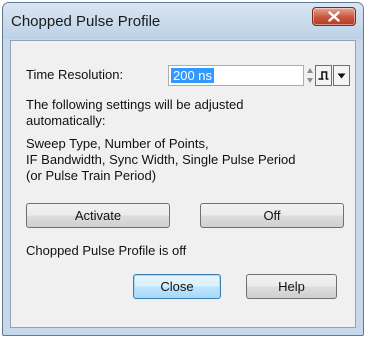  What do you see at coordinates (91, 175) in the screenshot?
I see `info-line-5: (or Pulse Train Period)` at bounding box center [91, 175].